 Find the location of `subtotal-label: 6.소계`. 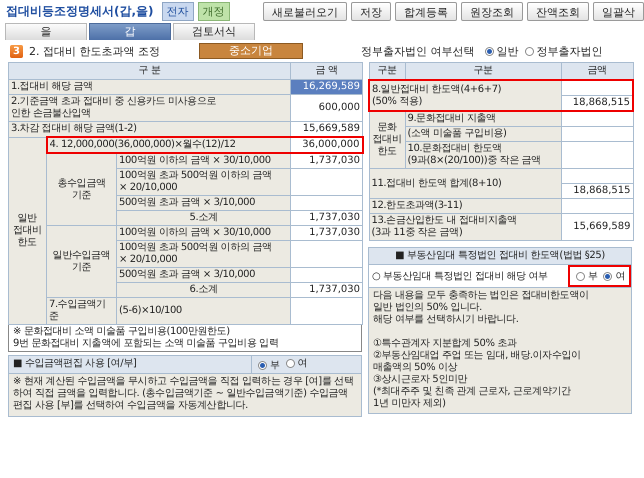

subtotal-label: 6.소계 is located at coordinates (203, 290).